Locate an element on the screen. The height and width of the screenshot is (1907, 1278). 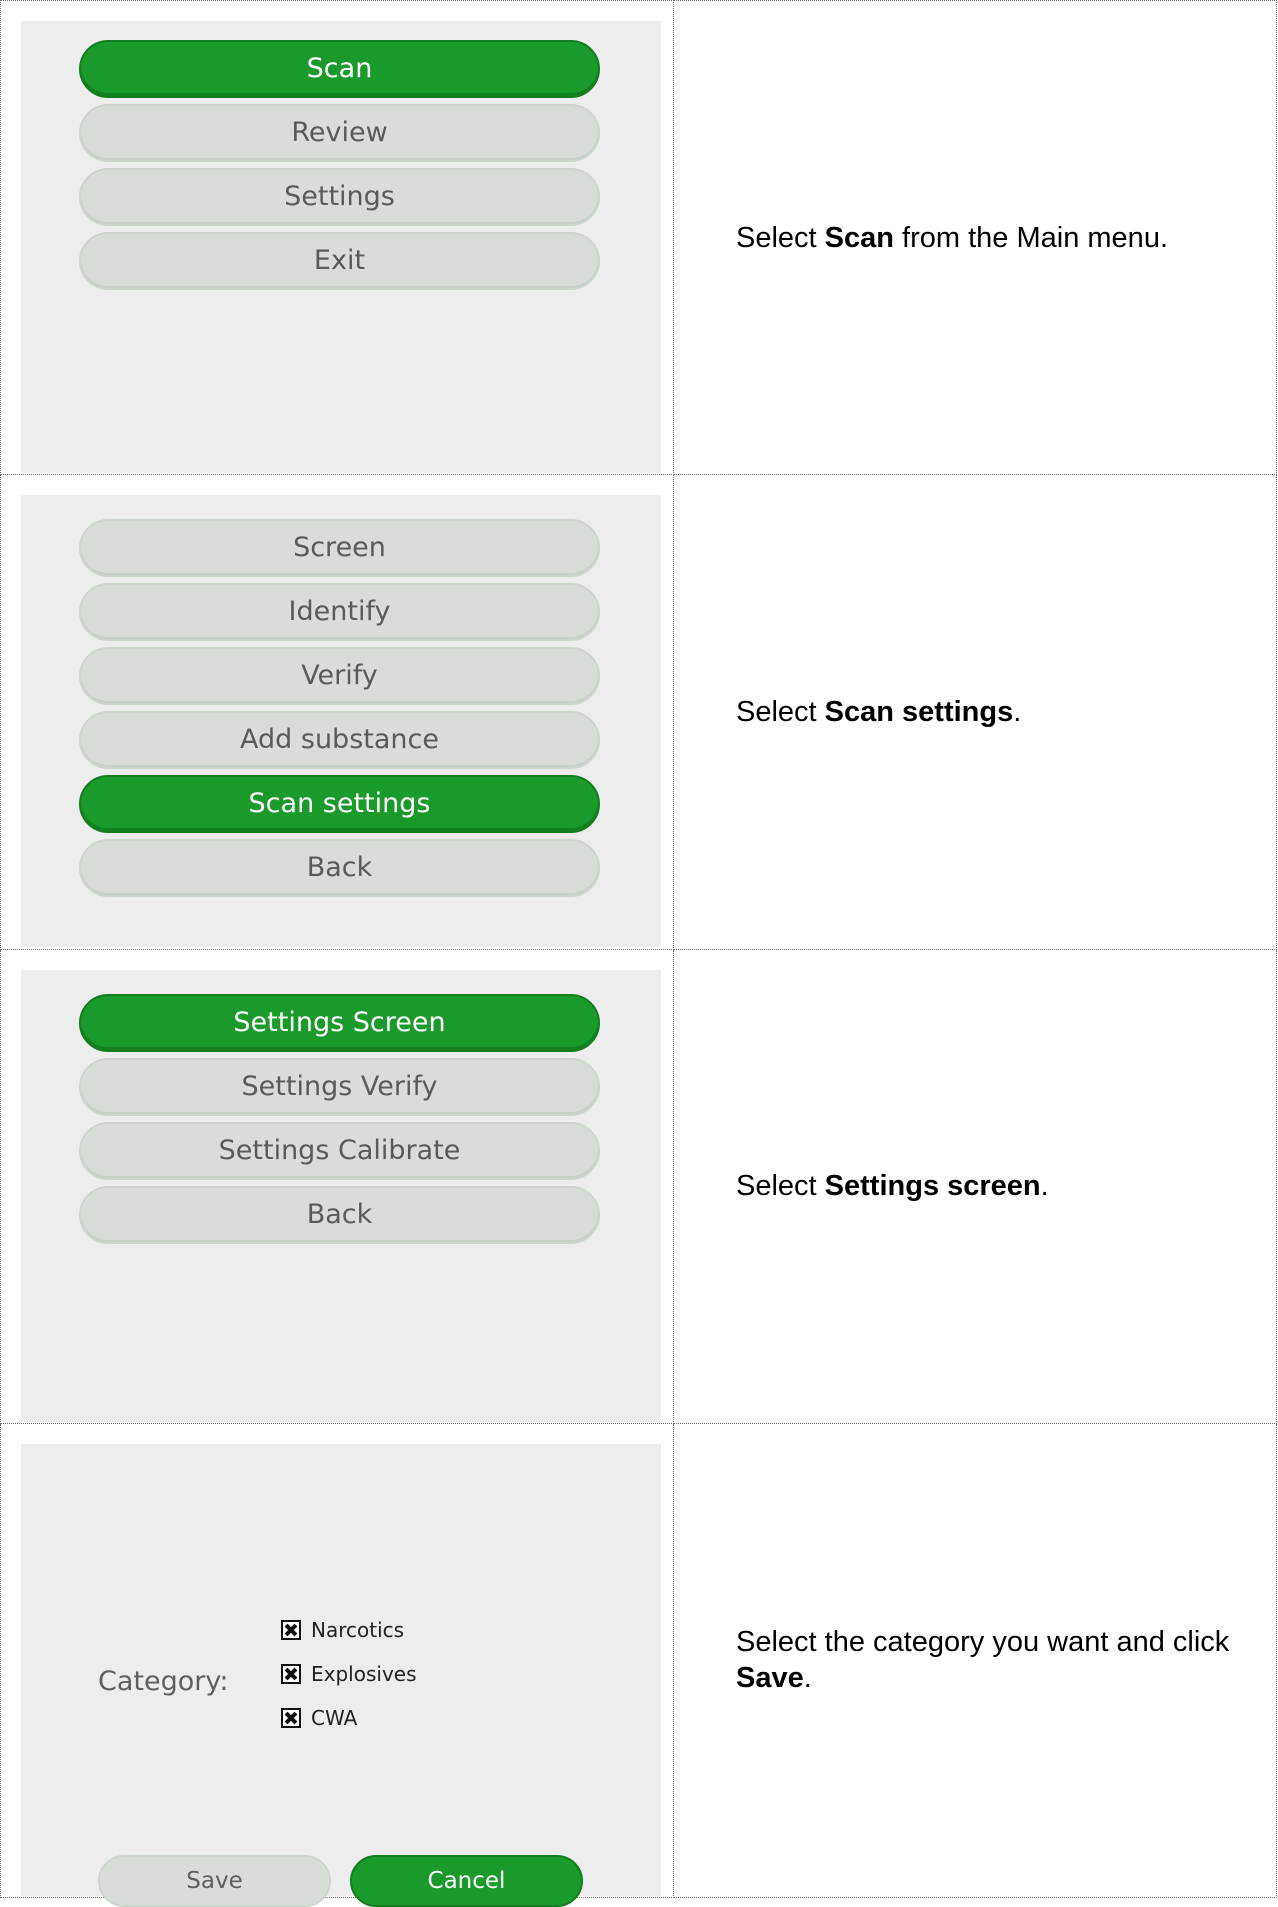
menu-button-add-substance: Add substance is located at coordinates (339, 740).